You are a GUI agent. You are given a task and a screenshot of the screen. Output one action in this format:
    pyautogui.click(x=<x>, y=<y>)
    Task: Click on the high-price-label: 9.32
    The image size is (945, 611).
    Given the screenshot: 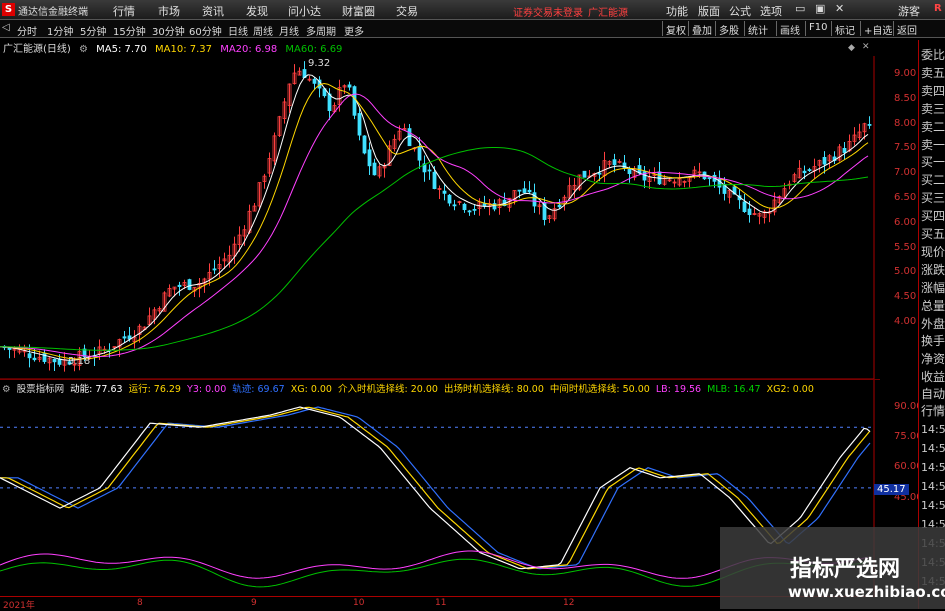 What is the action you would take?
    pyautogui.click(x=319, y=63)
    